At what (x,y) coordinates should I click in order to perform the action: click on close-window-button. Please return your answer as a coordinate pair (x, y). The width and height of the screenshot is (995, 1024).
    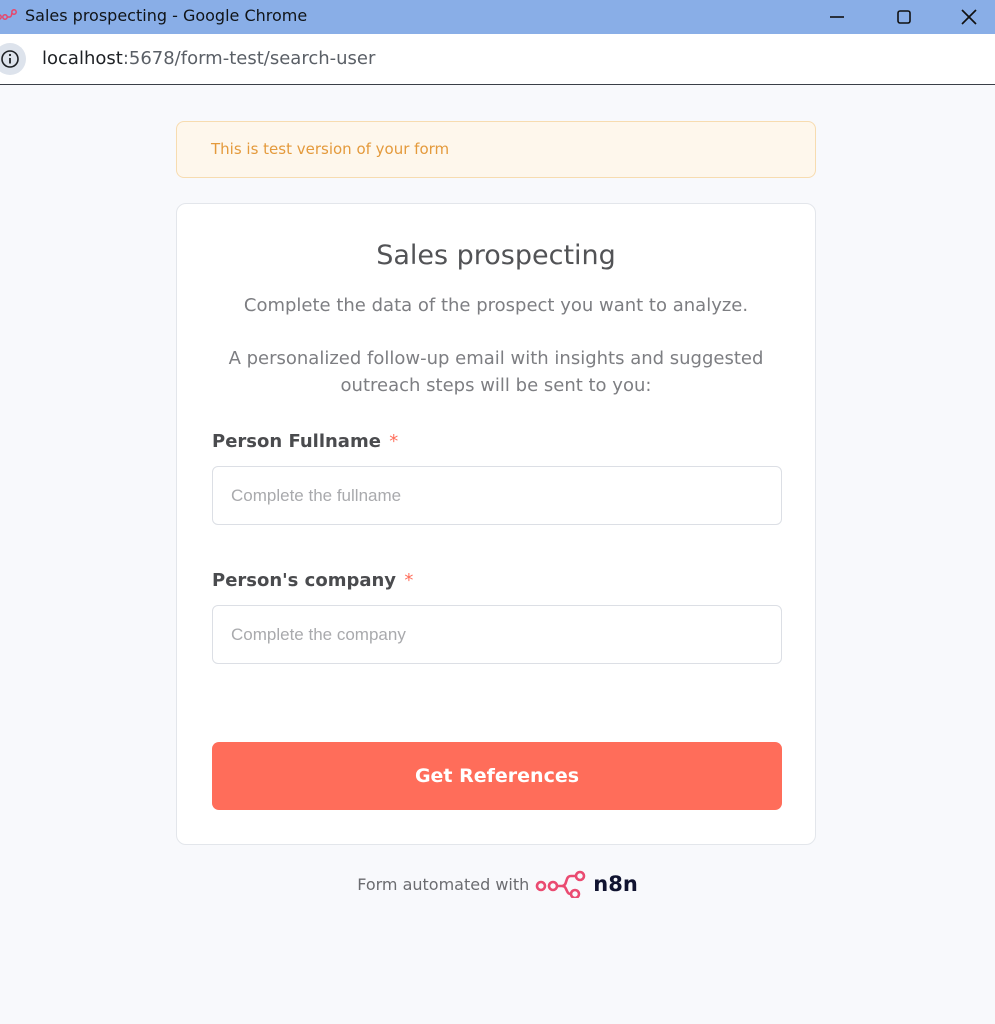
    Looking at the image, I should click on (967, 17).